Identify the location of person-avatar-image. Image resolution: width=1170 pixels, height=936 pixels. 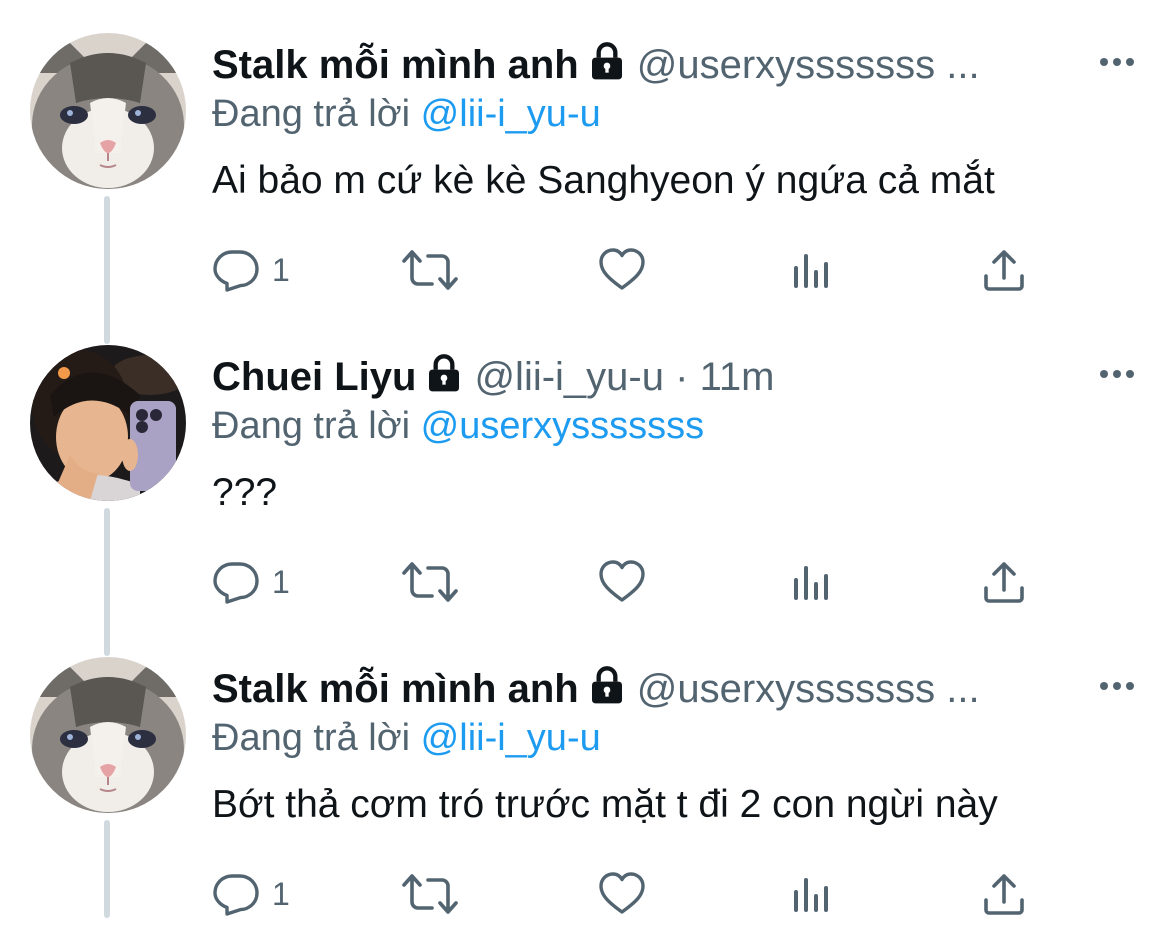
(108, 423).